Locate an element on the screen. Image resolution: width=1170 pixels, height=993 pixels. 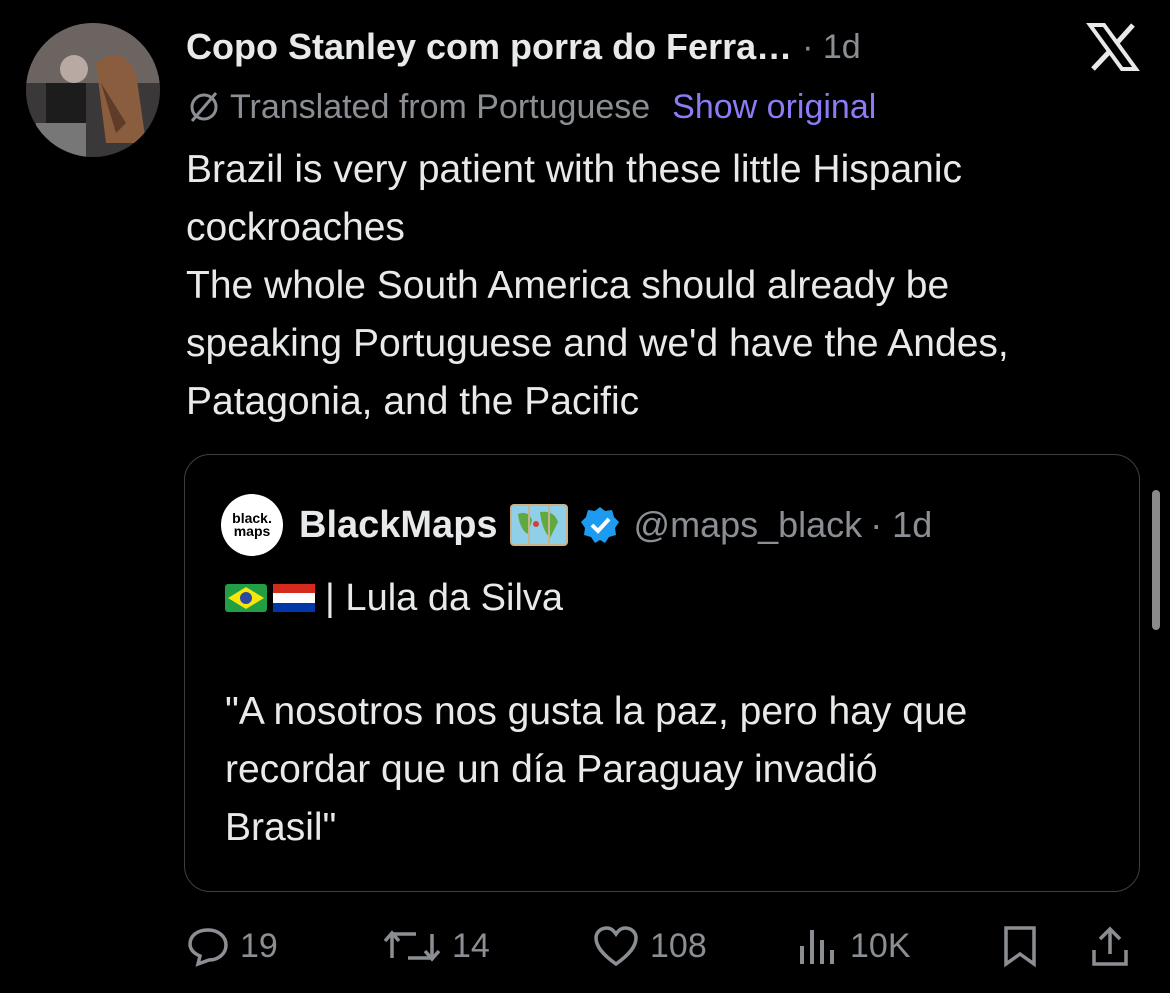
reply-button: 19 is located at coordinates (232, 946).